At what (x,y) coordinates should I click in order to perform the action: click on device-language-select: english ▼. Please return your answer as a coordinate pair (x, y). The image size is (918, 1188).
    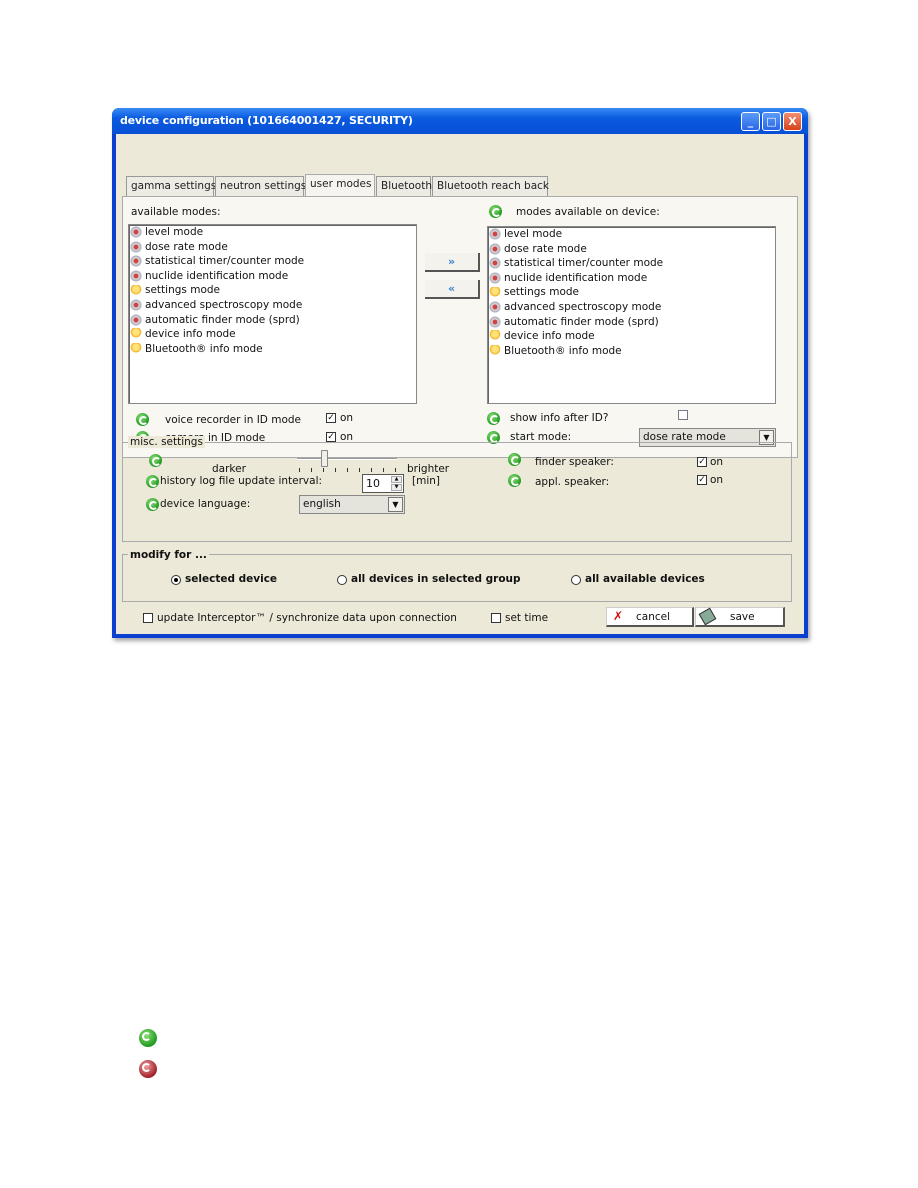
    Looking at the image, I should click on (352, 504).